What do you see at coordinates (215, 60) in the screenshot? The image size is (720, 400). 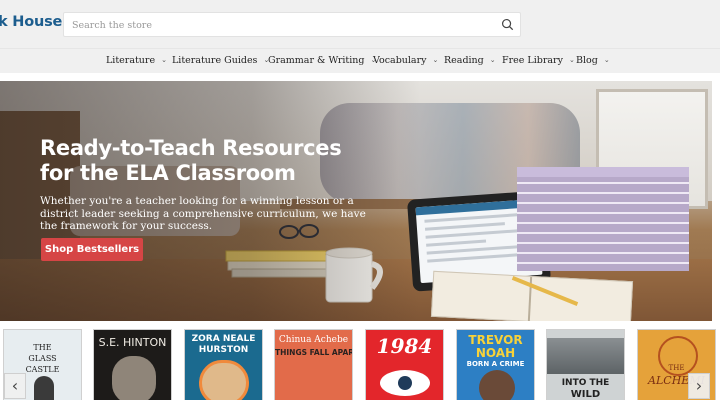 I see `nav-label: Literature Guides` at bounding box center [215, 60].